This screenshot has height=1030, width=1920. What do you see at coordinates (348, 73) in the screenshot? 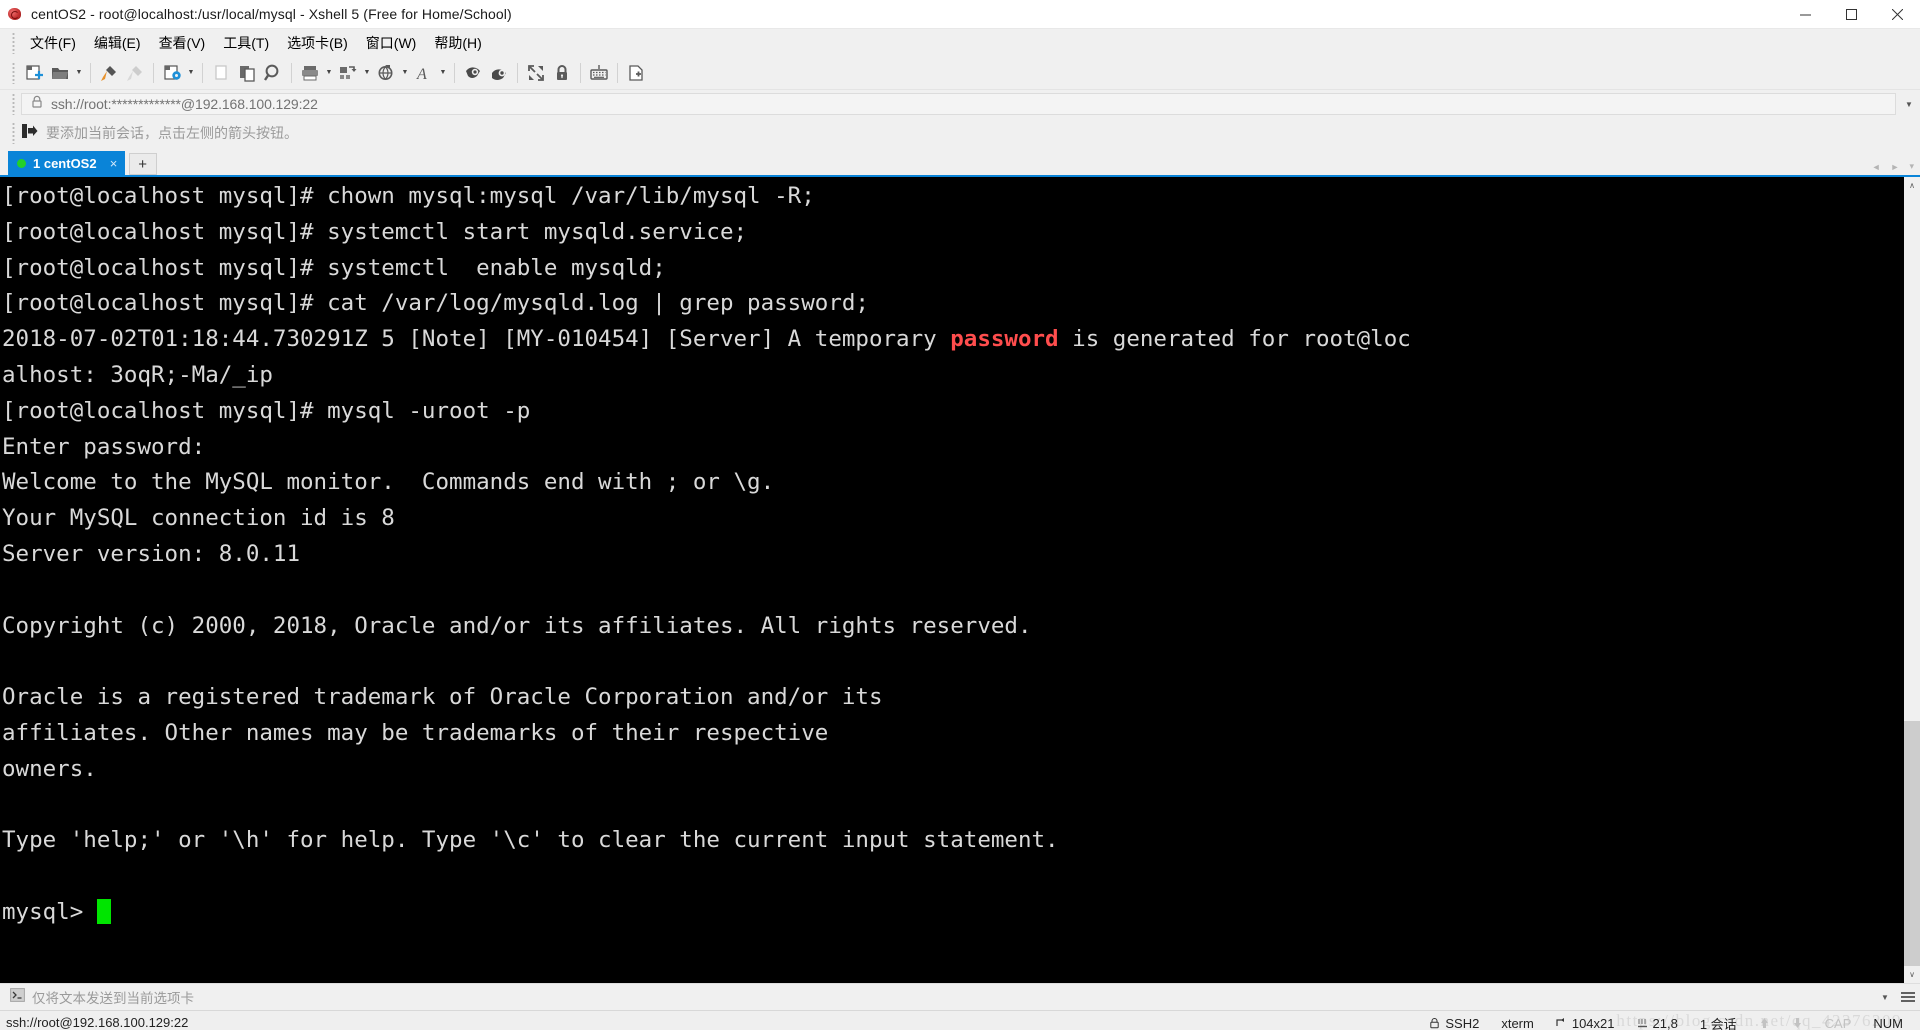
I see `layout-icon` at bounding box center [348, 73].